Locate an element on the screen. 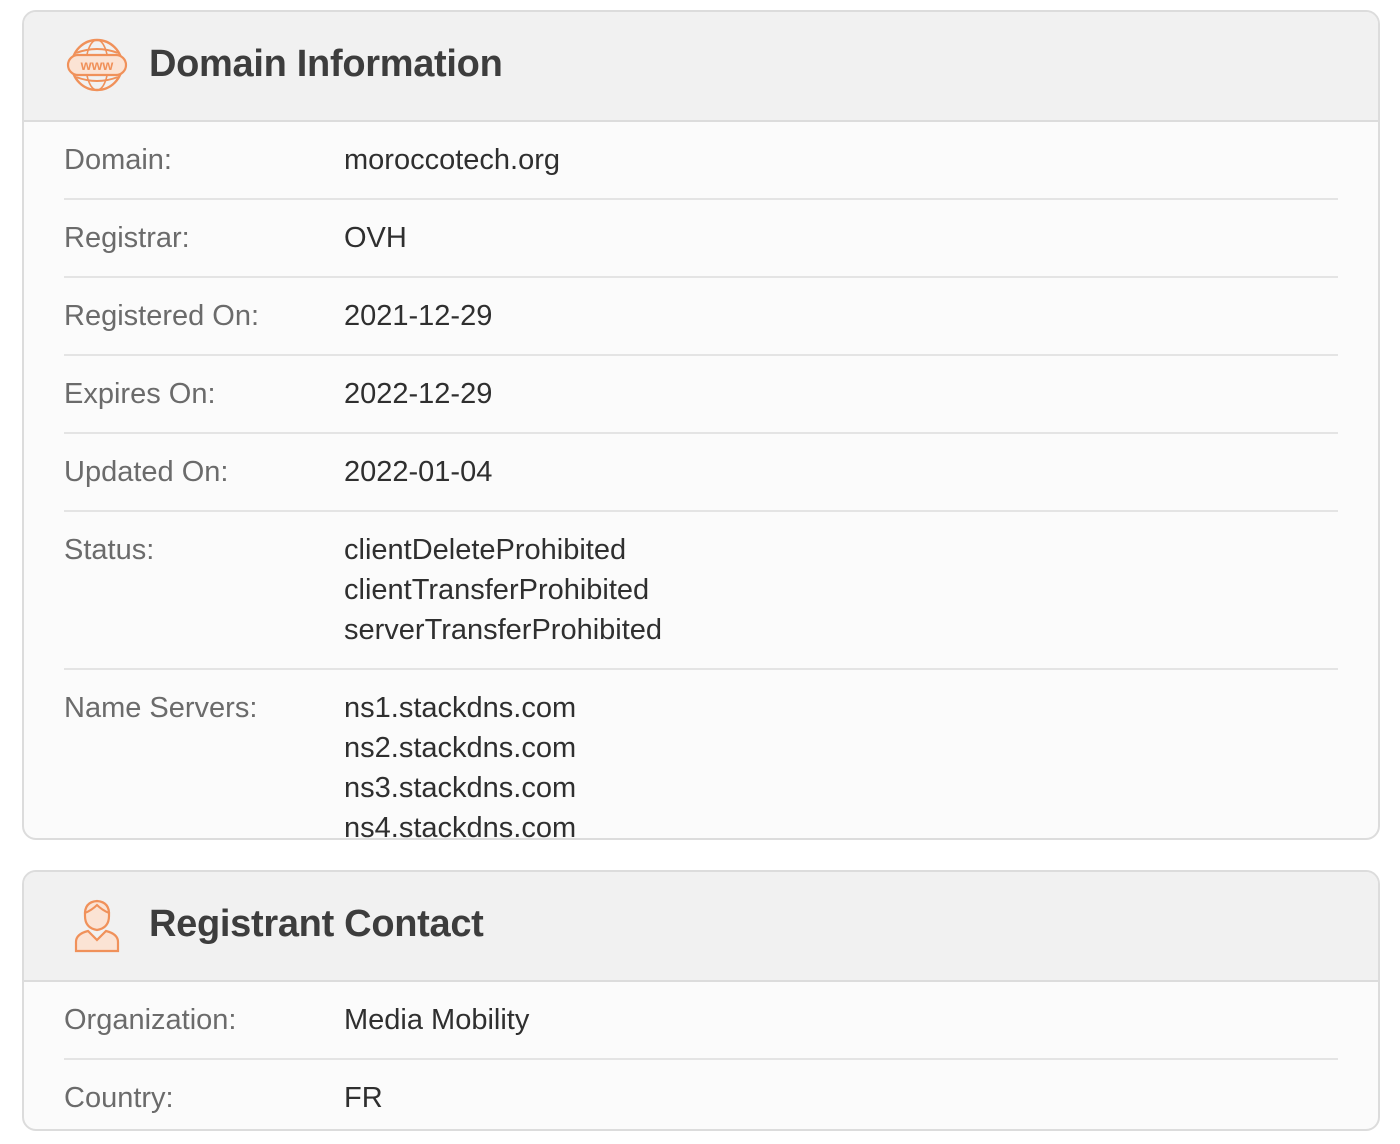  updated-on-label: Updated On: is located at coordinates (146, 472).